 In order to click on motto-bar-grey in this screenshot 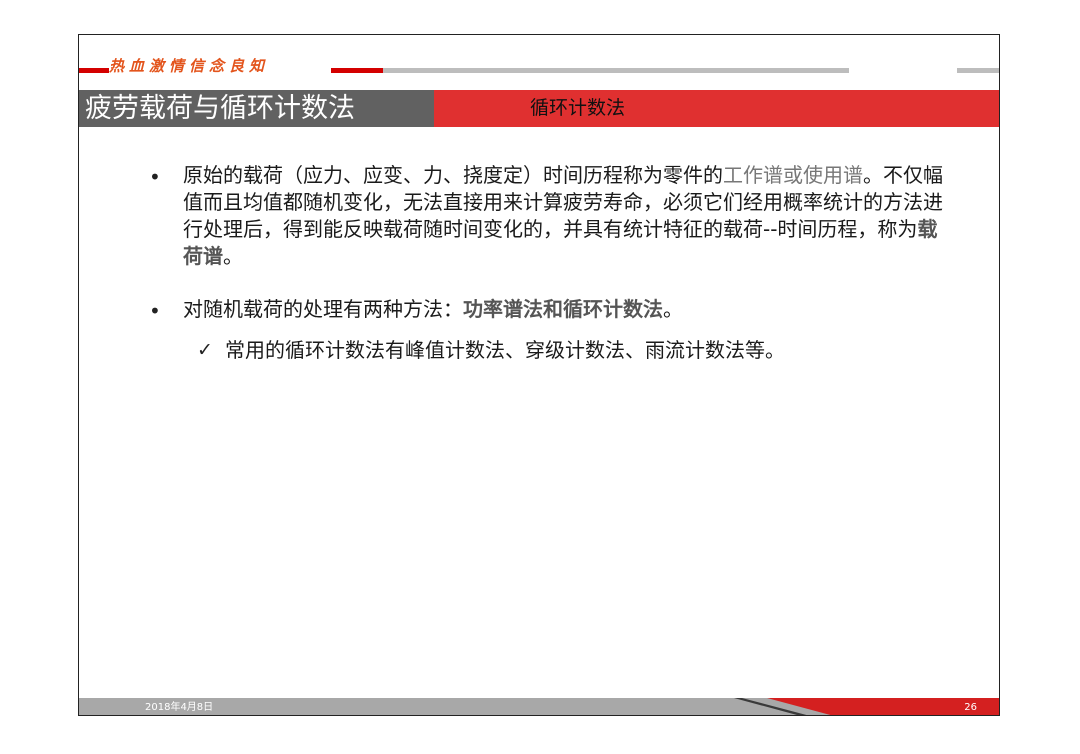, I will do `click(616, 70)`.